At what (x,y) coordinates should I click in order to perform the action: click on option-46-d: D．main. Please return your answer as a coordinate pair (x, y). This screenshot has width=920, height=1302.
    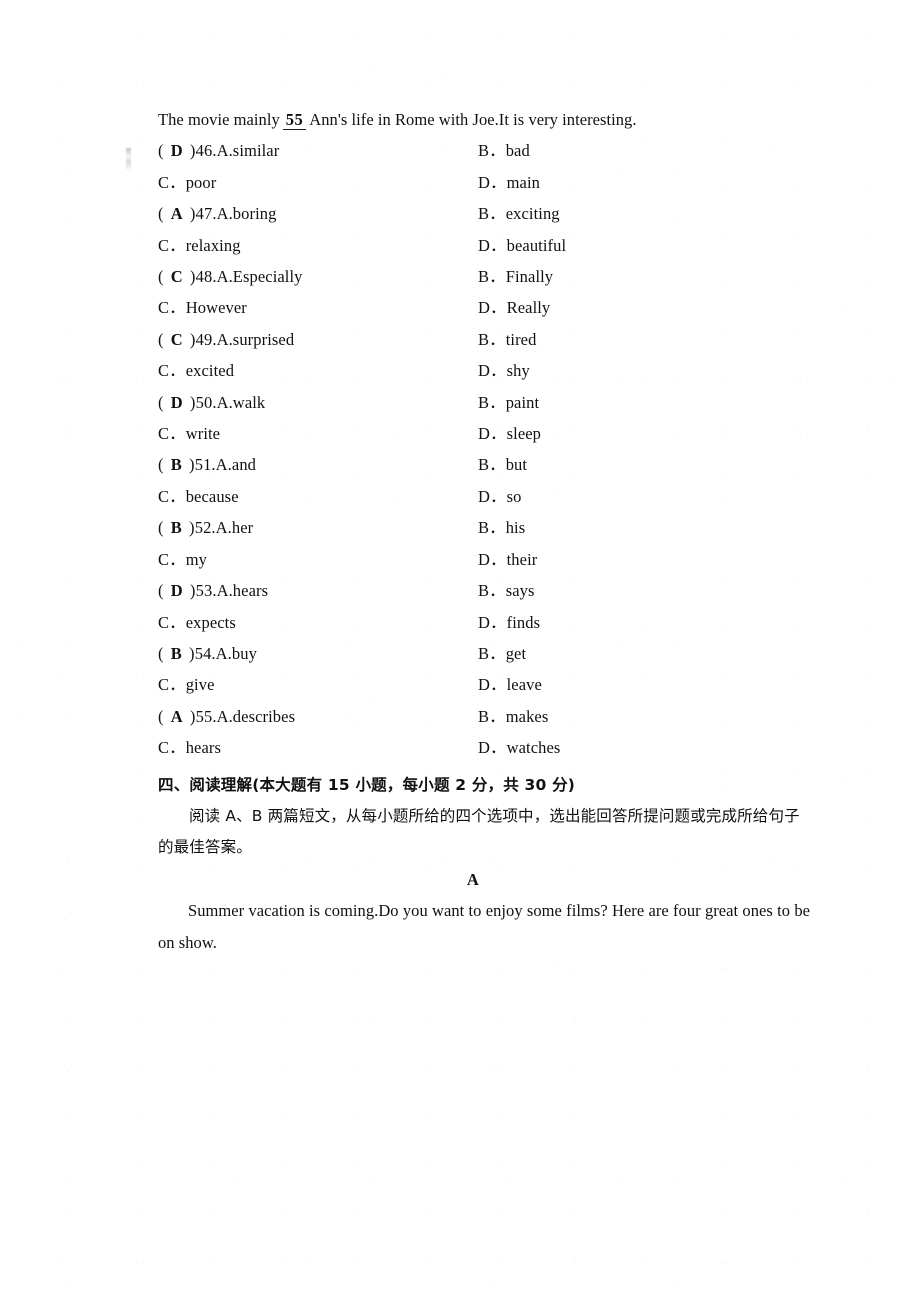
    Looking at the image, I should click on (509, 182).